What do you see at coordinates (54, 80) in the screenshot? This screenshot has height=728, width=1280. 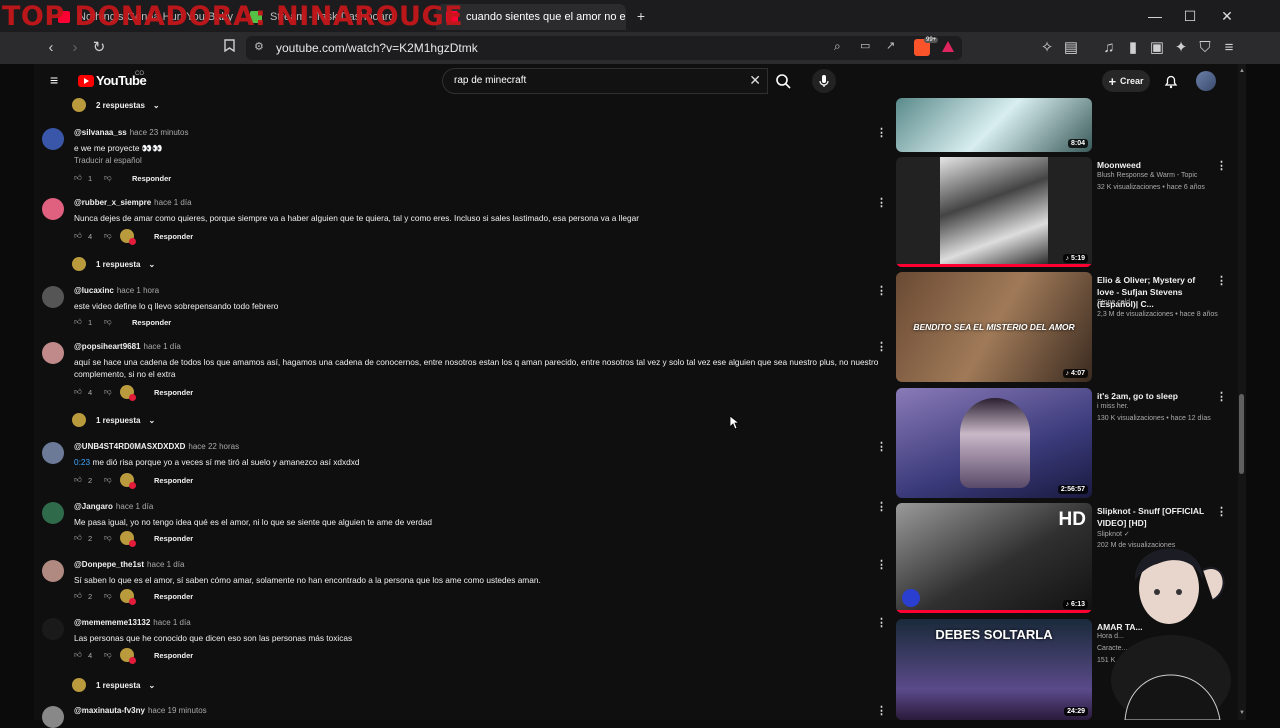 I see `hamburger-menu-icon: ≡` at bounding box center [54, 80].